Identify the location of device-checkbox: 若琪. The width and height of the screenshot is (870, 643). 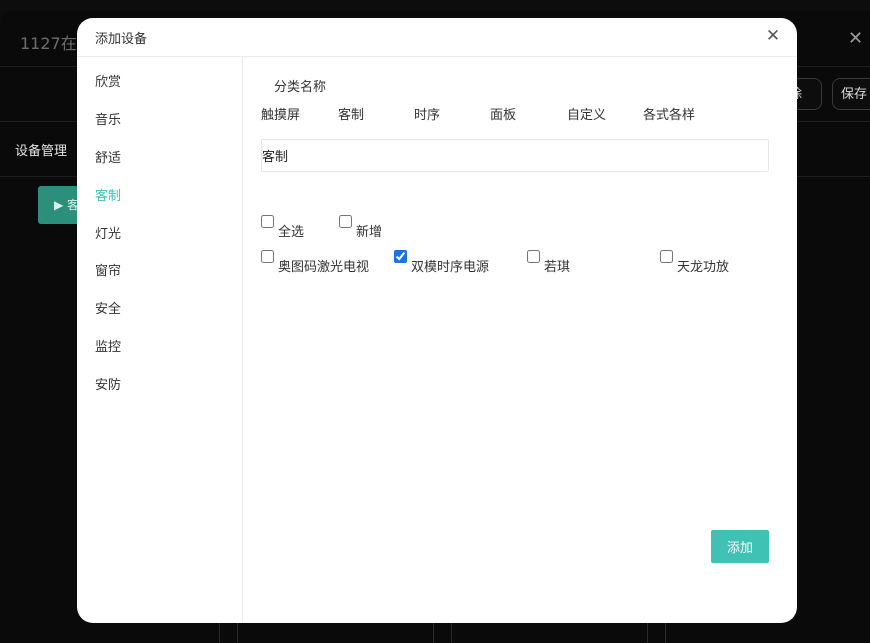
(548, 262).